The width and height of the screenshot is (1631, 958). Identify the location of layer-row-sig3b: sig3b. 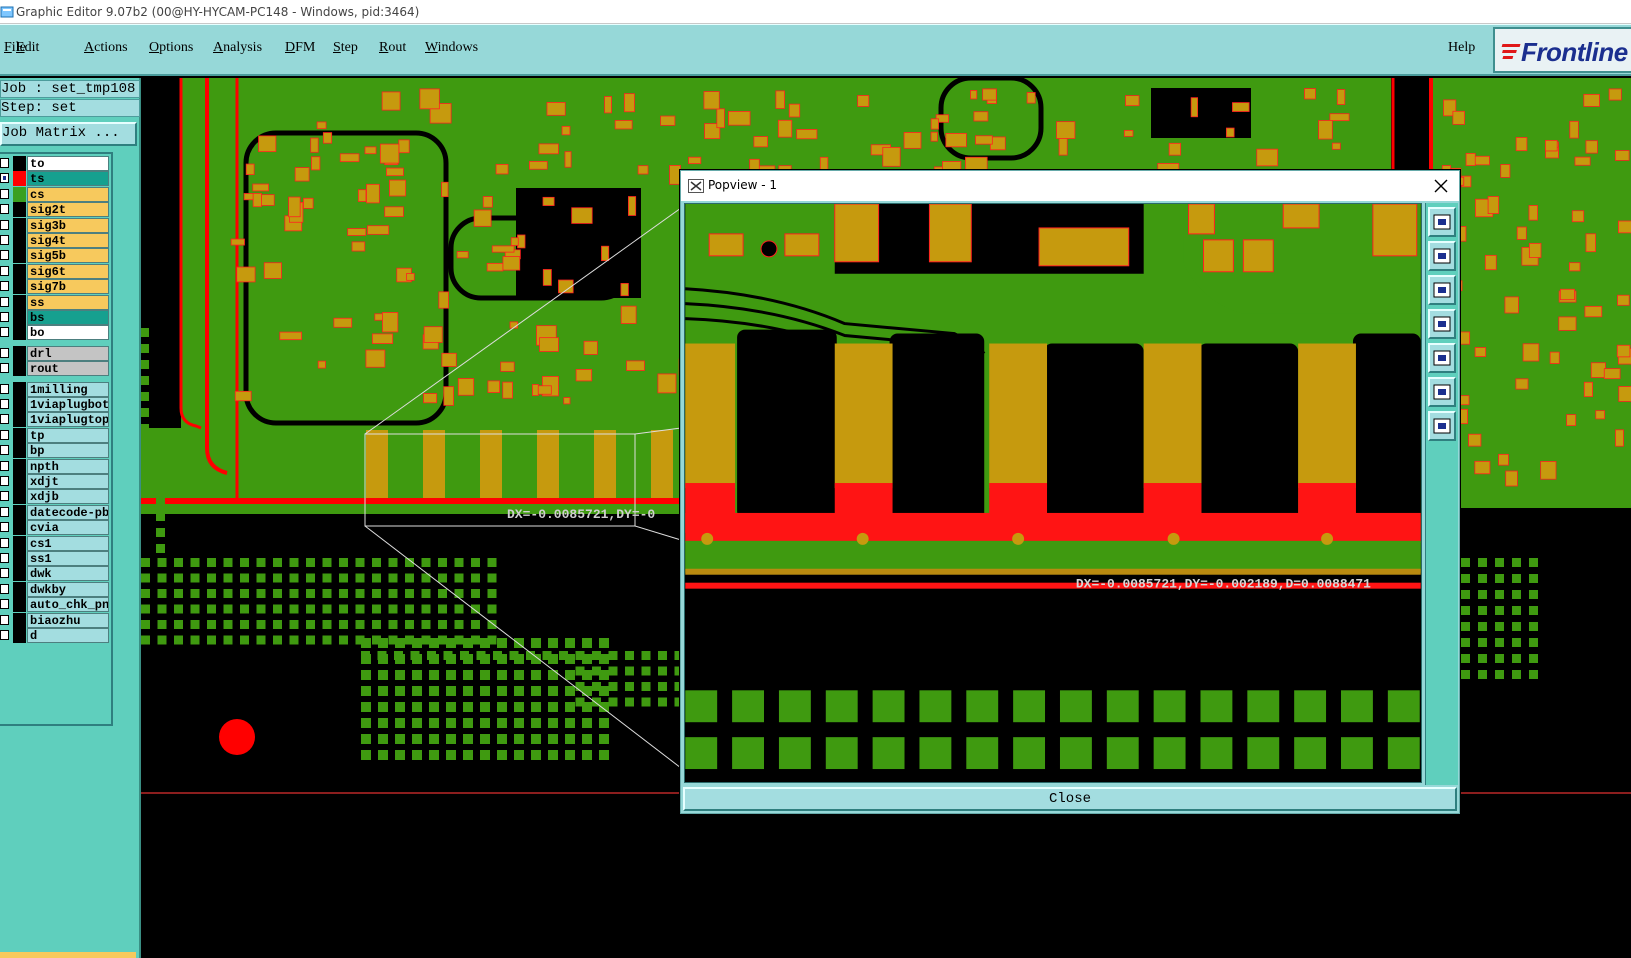
(55, 225).